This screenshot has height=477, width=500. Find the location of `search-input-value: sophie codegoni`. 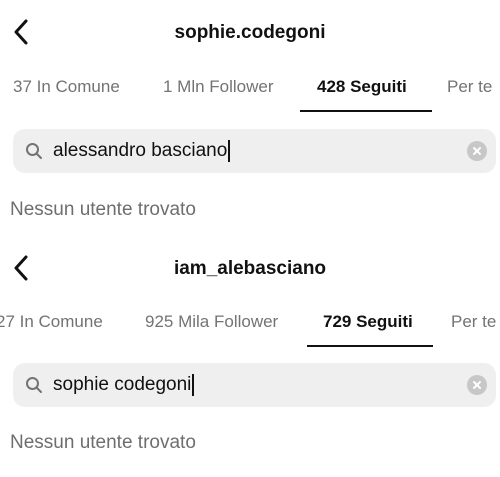

search-input-value: sophie codegoni is located at coordinates (122, 384).